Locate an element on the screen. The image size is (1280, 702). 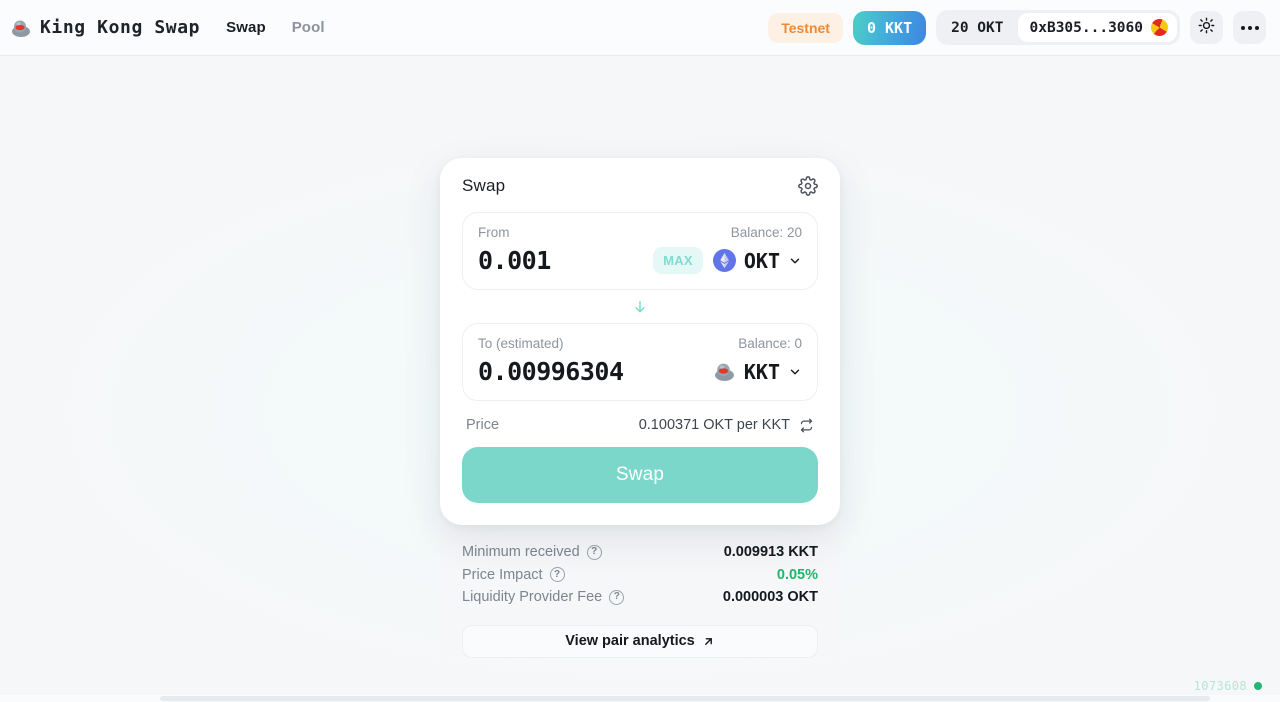
minimum-received-label-group: Minimum received ? is located at coordinates (532, 552).